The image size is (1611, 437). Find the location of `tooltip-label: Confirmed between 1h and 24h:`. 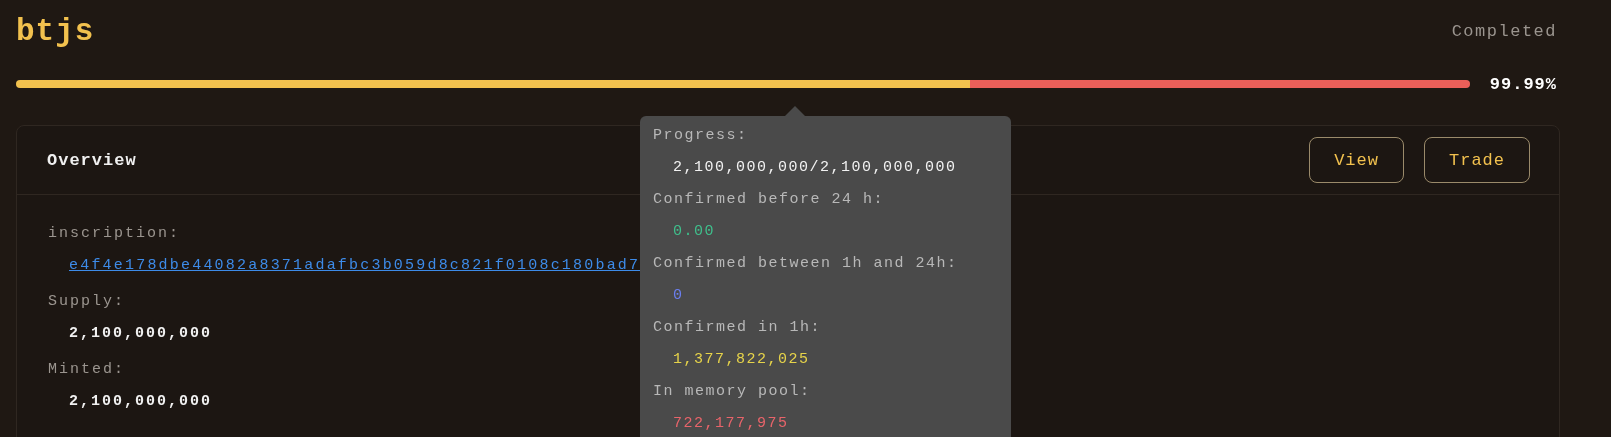

tooltip-label: Confirmed between 1h and 24h: is located at coordinates (805, 264).